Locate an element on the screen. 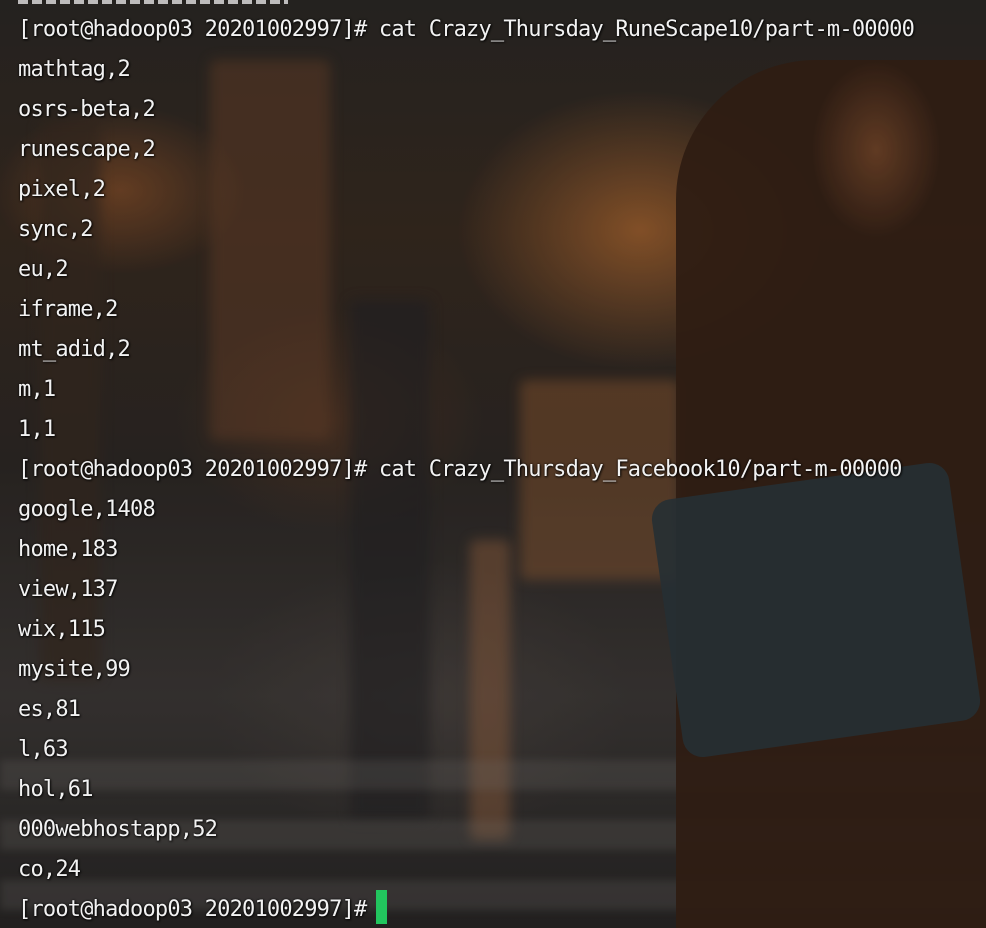 The height and width of the screenshot is (928, 986). output-line: home,183 is located at coordinates (68, 549).